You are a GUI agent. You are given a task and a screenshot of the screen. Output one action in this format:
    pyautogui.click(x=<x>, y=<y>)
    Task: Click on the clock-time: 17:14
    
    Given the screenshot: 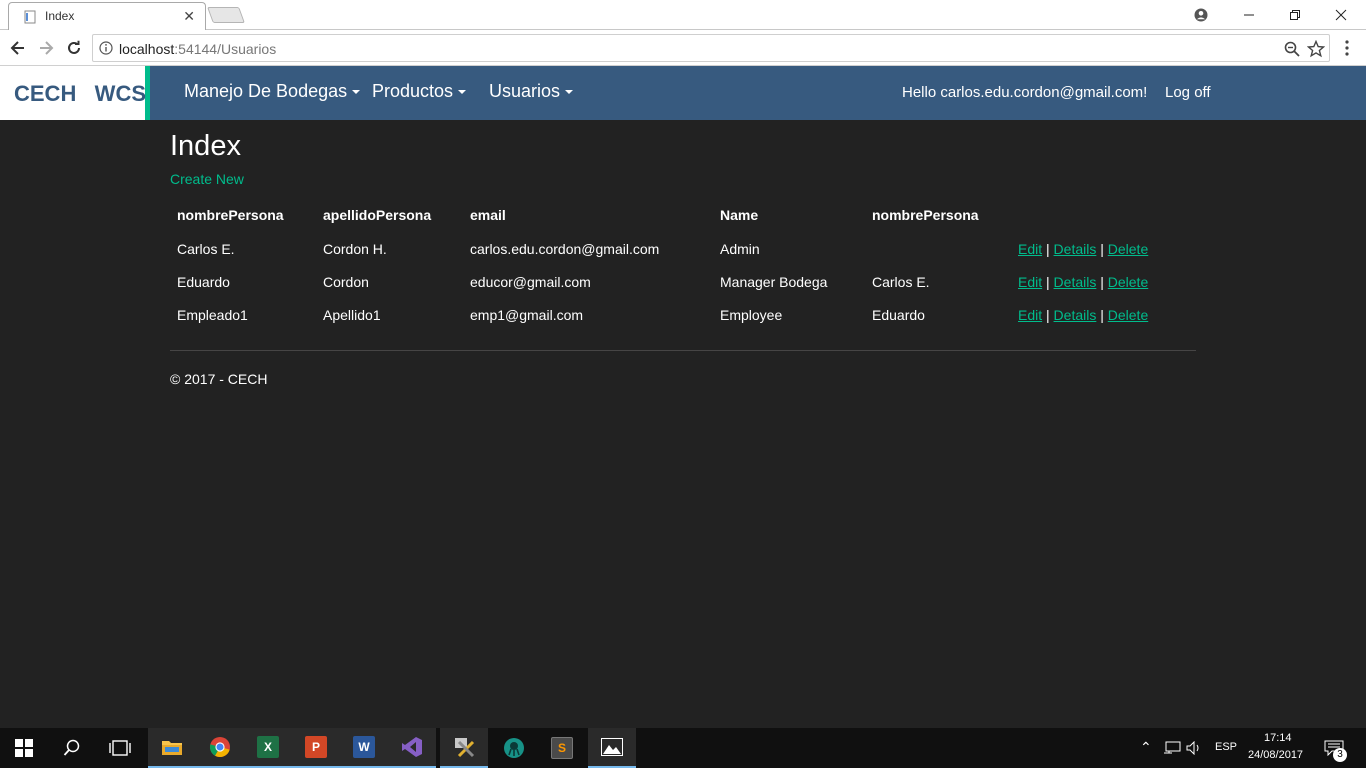 What is the action you would take?
    pyautogui.click(x=1278, y=738)
    